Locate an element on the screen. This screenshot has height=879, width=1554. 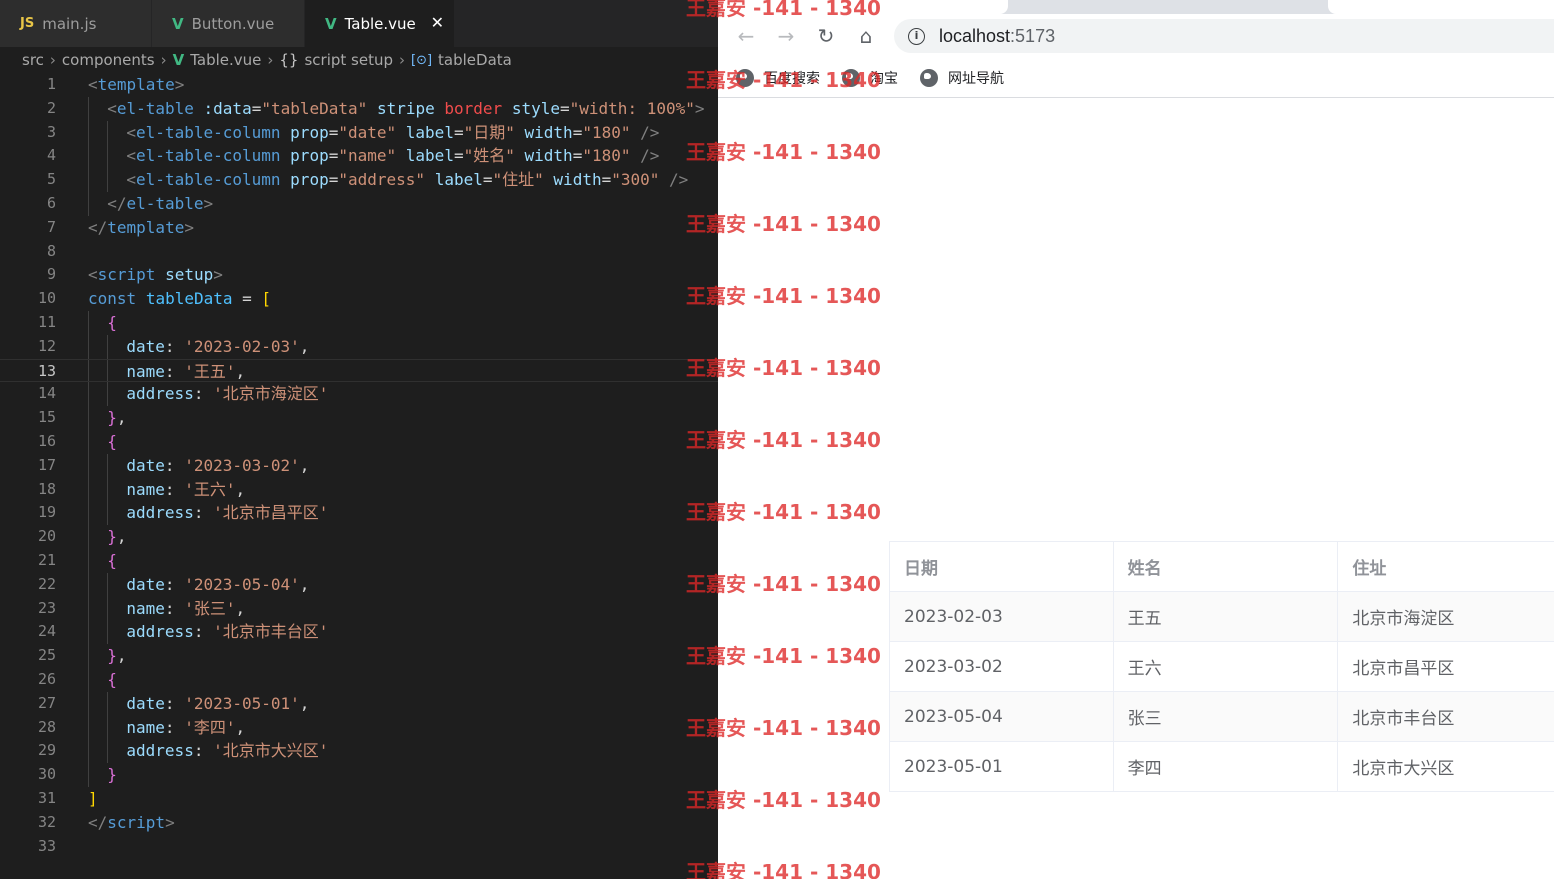
code-line: 14 address: '北京市海淀区' is located at coordinates (359, 394).